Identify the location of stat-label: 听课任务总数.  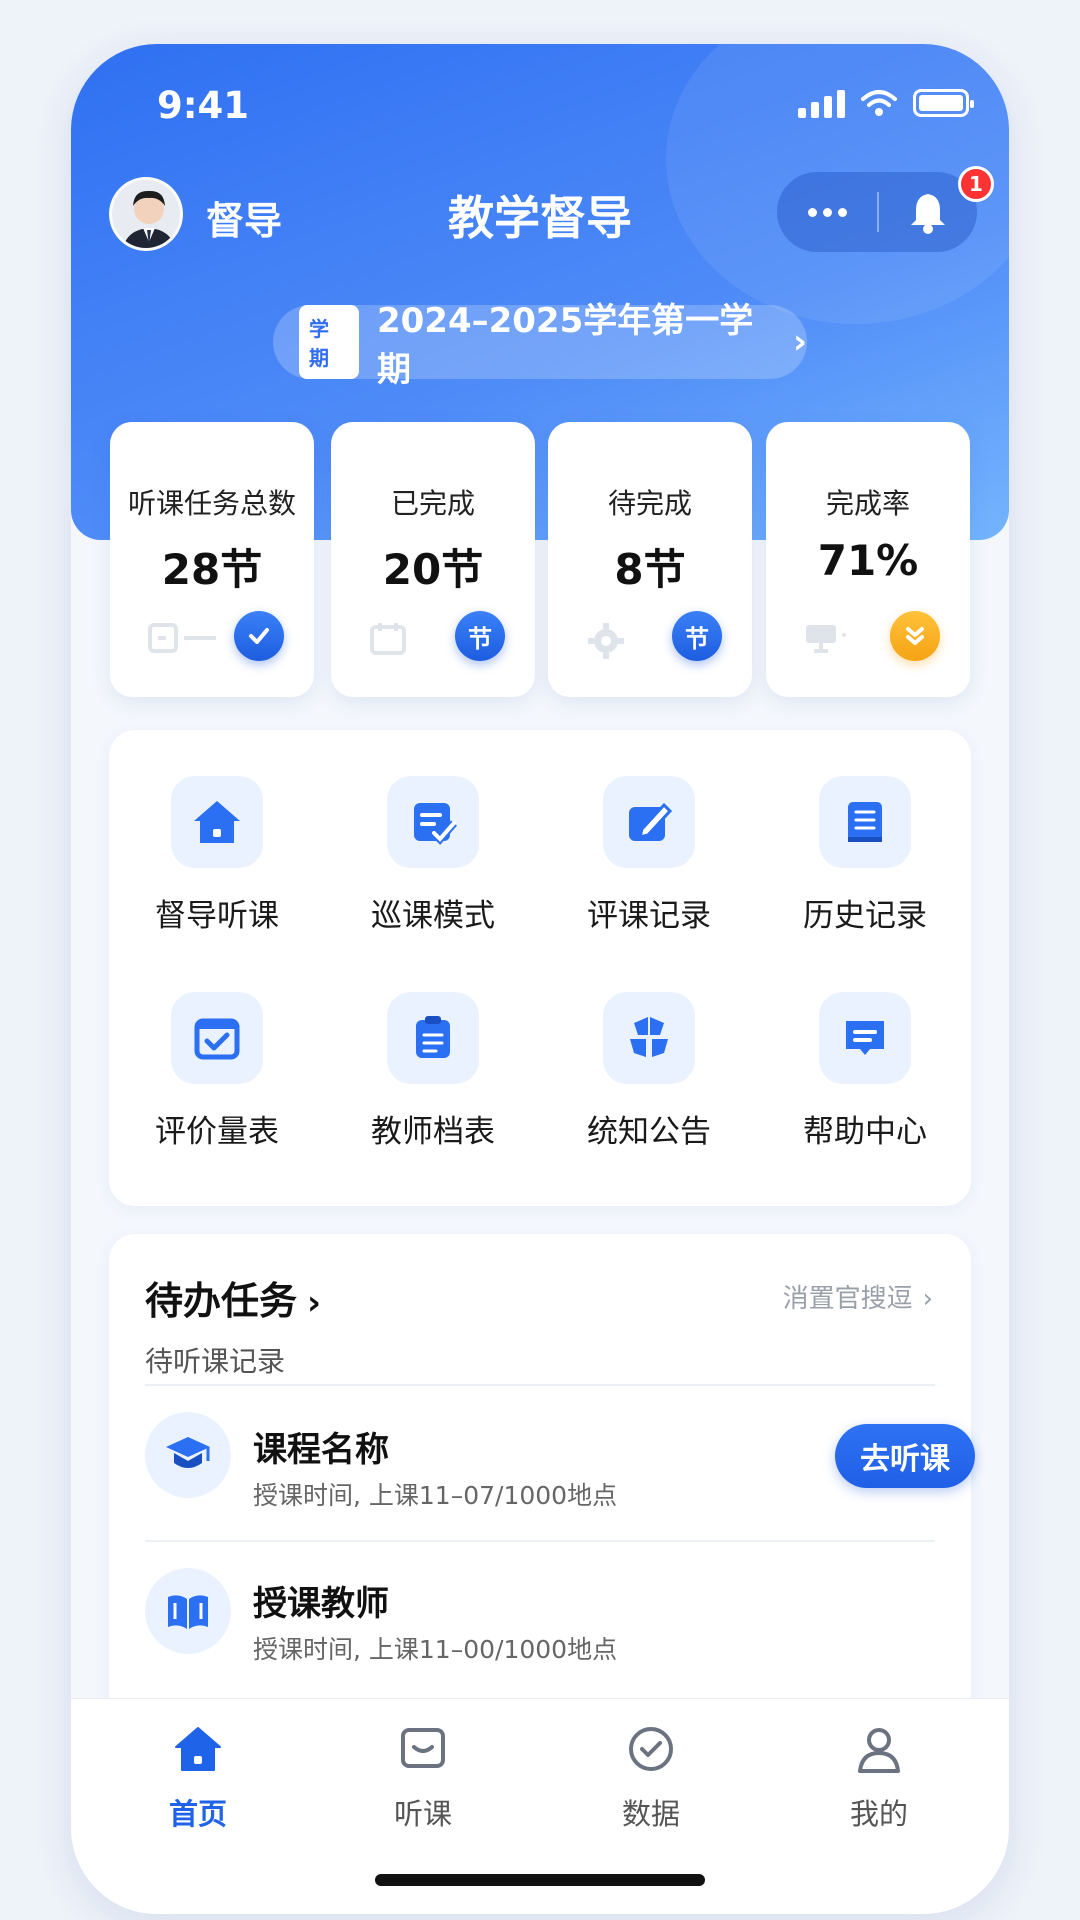
(211, 503).